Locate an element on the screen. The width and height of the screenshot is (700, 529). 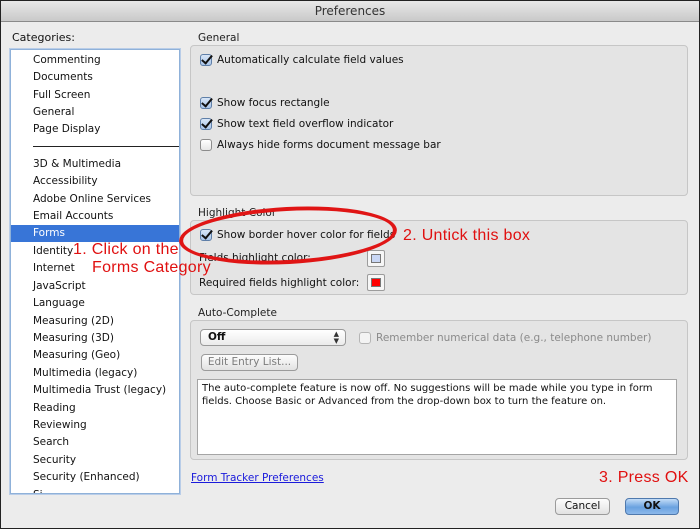
form-tracker-preferences-link: Form Tracker Preferences is located at coordinates (257, 478).